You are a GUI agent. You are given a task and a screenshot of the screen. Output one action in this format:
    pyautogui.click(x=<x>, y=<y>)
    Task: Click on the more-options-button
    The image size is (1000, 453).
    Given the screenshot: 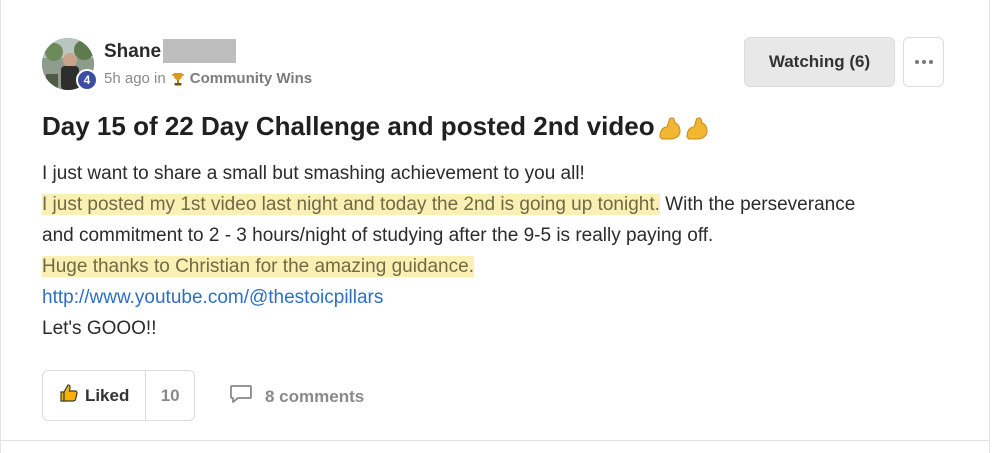 What is the action you would take?
    pyautogui.click(x=923, y=62)
    